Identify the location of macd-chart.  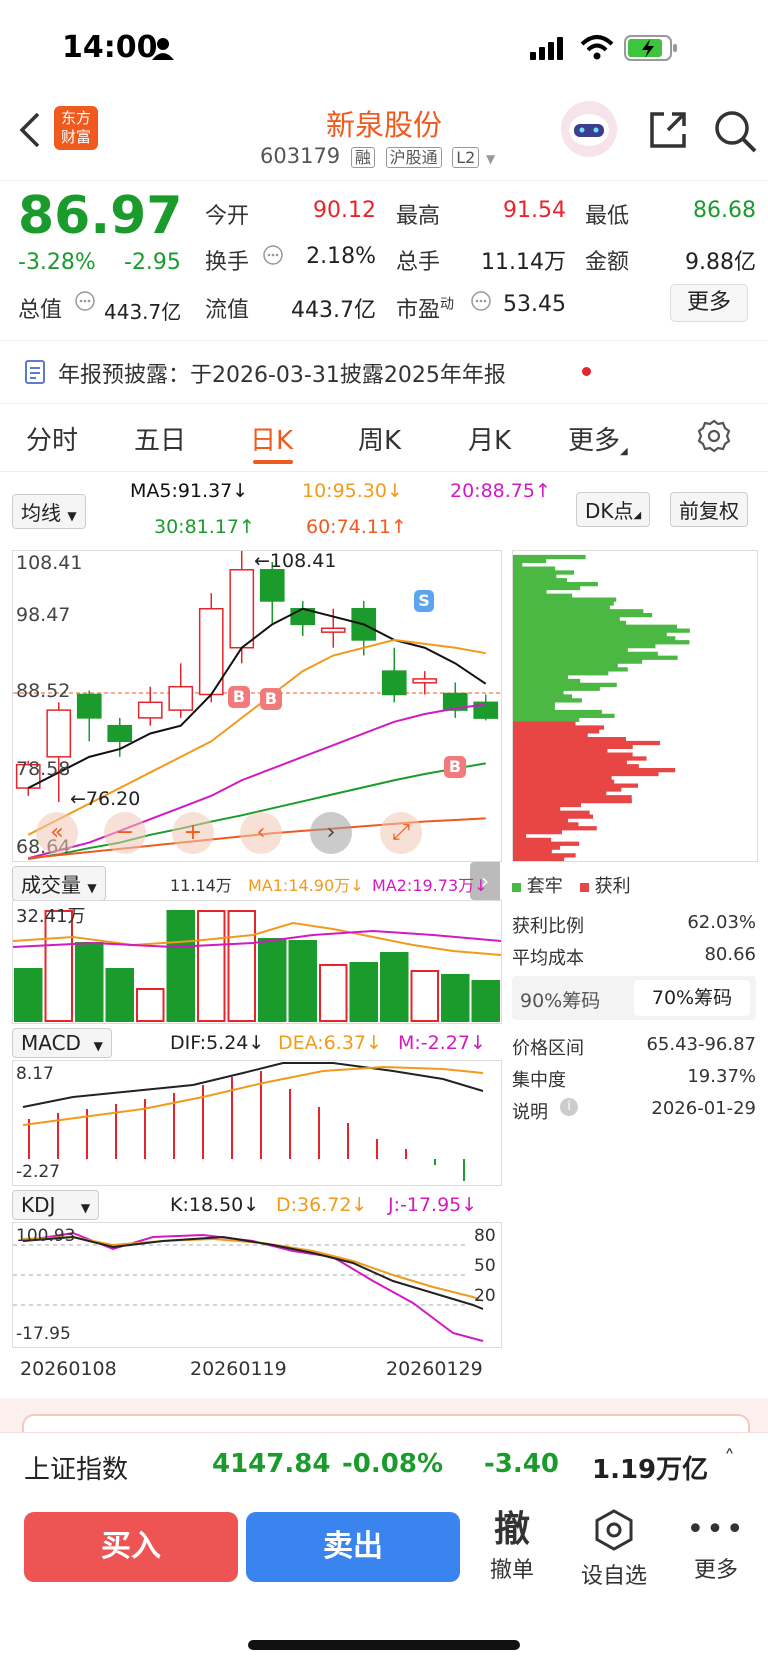
(257, 1123).